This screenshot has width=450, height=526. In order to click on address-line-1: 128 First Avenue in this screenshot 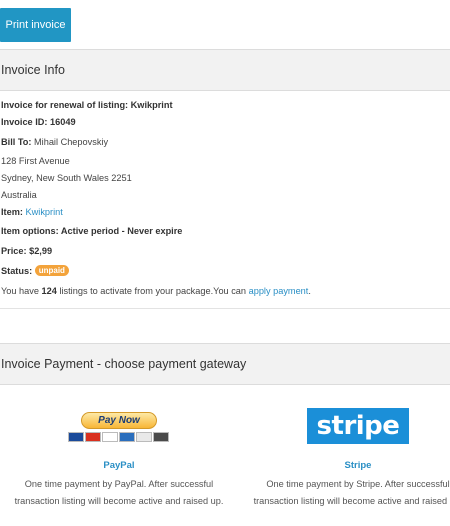, I will do `click(35, 161)`.